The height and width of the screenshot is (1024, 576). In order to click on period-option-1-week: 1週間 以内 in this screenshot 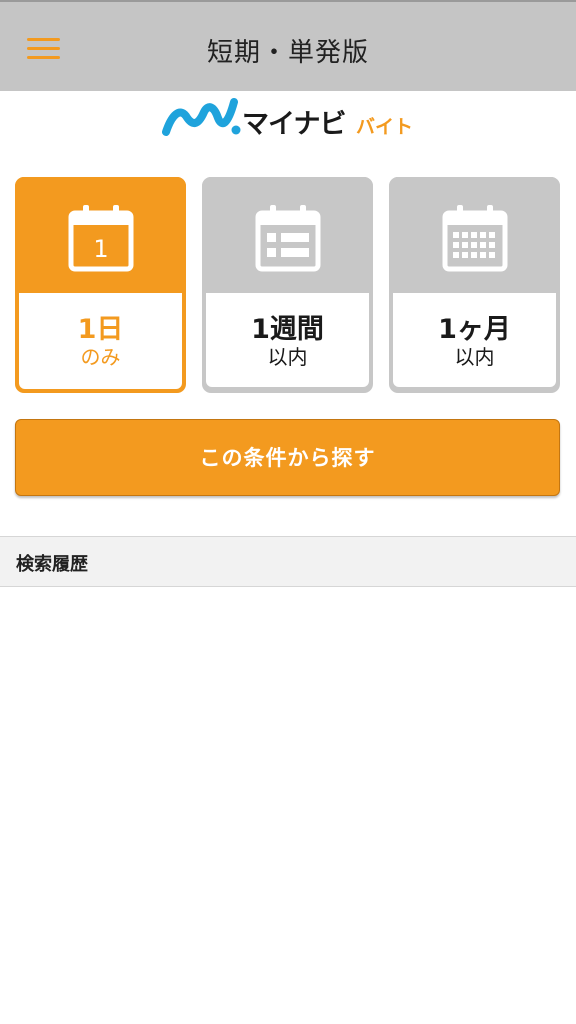, I will do `click(287, 285)`.